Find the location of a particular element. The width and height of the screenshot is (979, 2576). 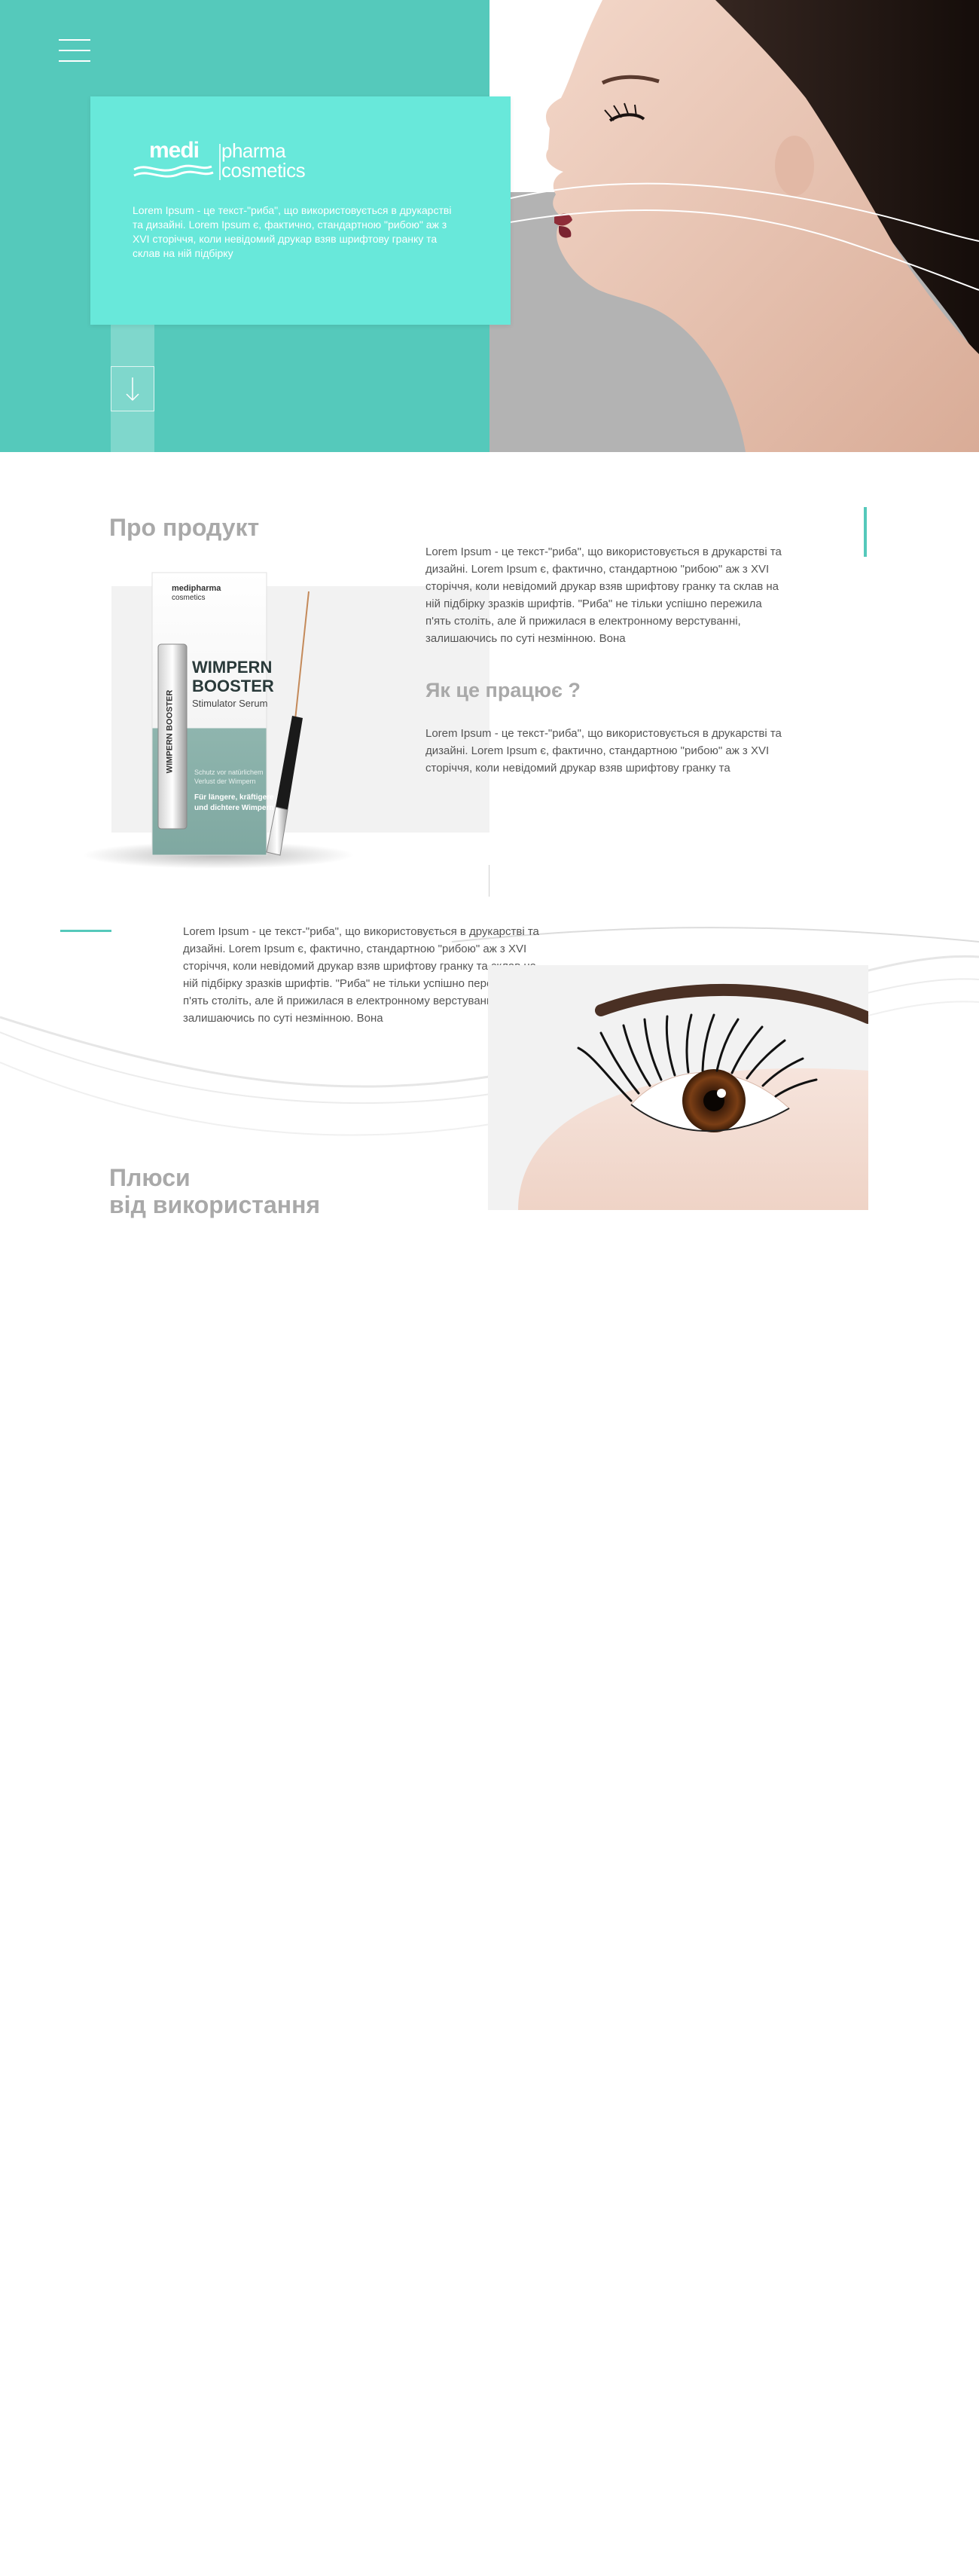

woman-profile-illustration is located at coordinates (734, 226).